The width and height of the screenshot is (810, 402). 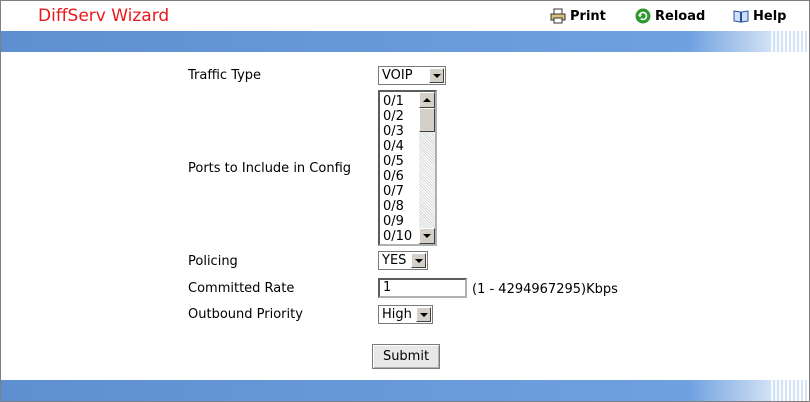 I want to click on list-item: 0/8, so click(x=397, y=206).